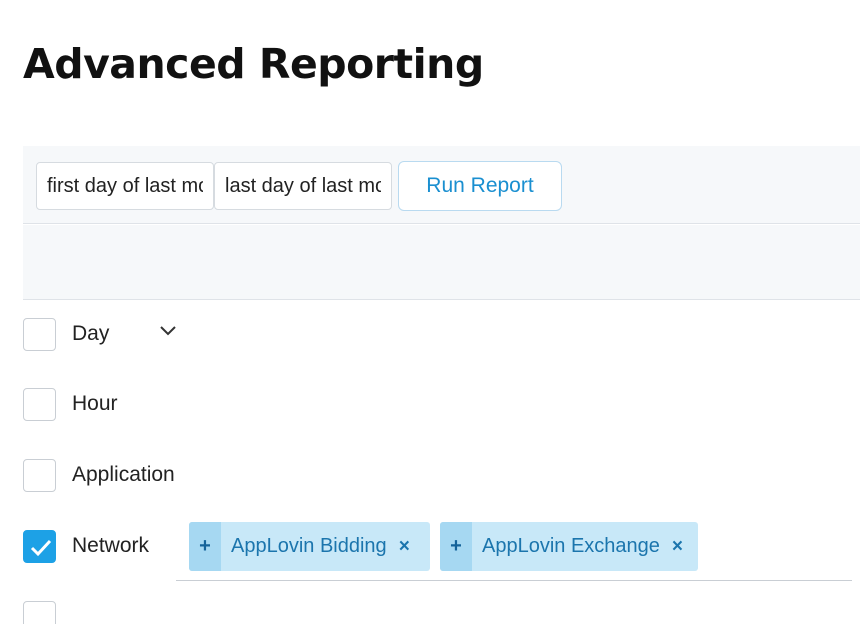 The width and height of the screenshot is (860, 624). Describe the element at coordinates (39, 475) in the screenshot. I see `application-checkbox` at that location.